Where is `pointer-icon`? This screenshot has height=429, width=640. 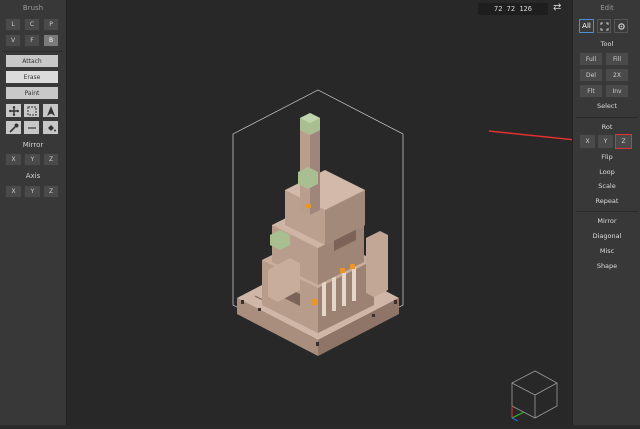
pointer-icon is located at coordinates (50, 110).